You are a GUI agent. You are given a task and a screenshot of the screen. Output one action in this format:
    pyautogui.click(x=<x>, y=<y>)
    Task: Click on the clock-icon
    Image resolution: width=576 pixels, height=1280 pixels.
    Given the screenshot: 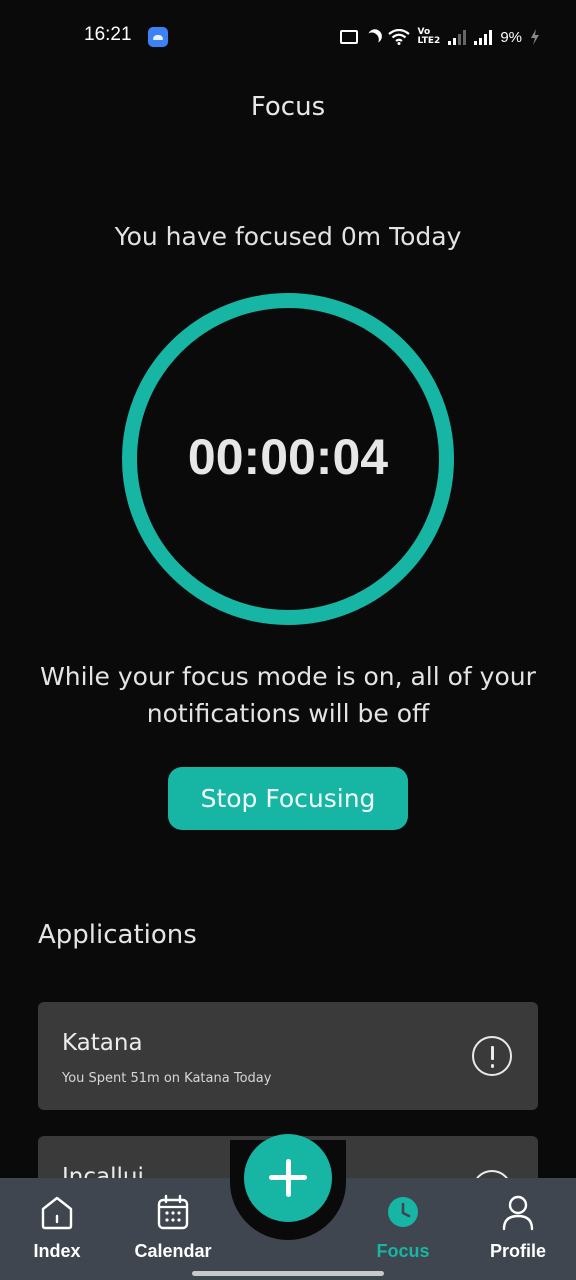 What is the action you would take?
    pyautogui.click(x=403, y=1212)
    